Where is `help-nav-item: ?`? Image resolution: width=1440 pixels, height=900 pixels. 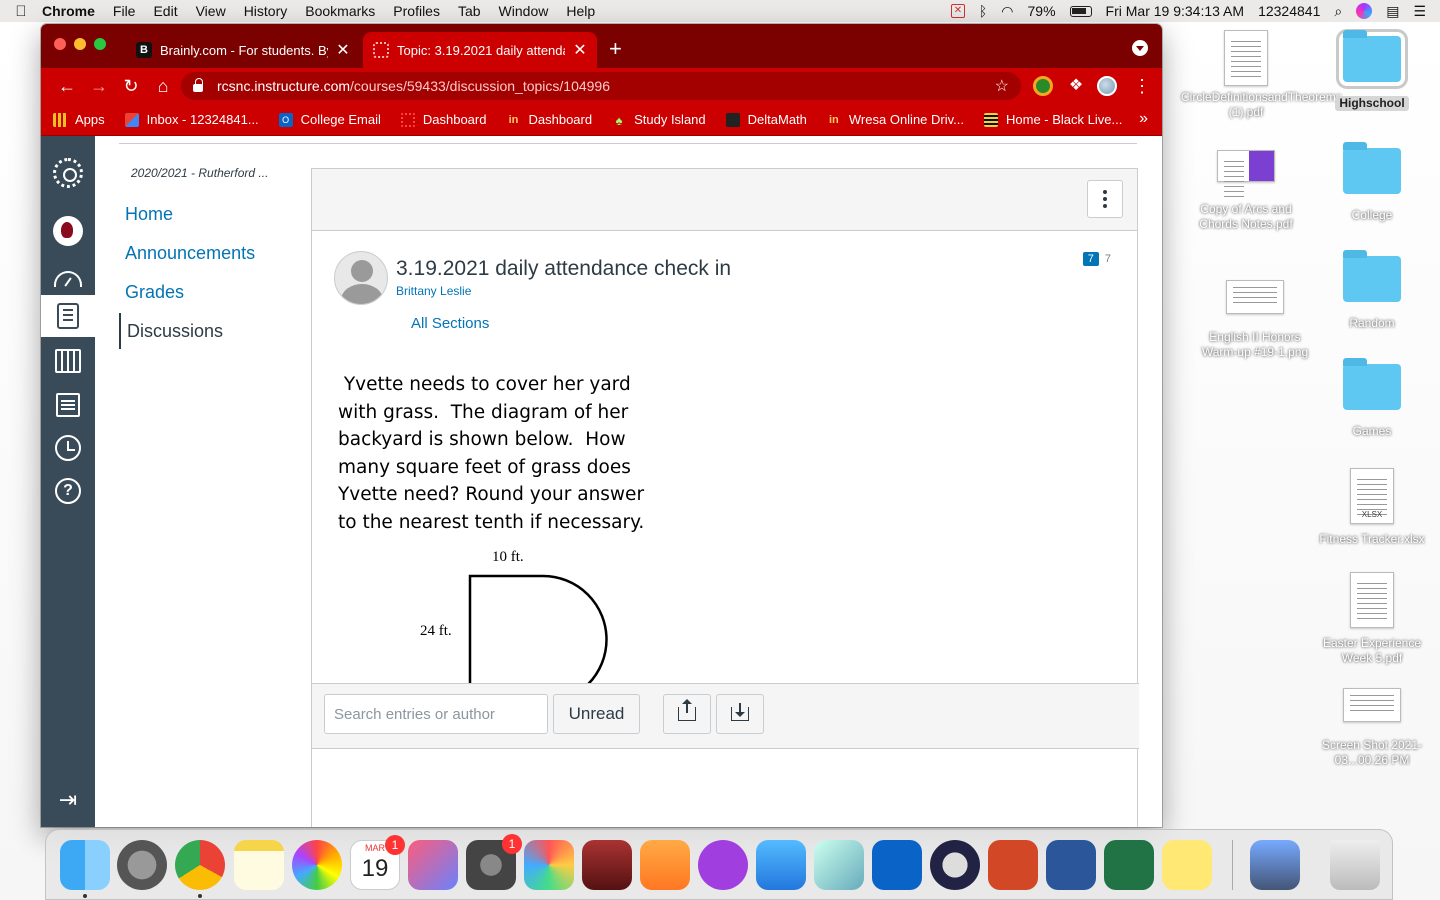 help-nav-item: ? is located at coordinates (68, 491).